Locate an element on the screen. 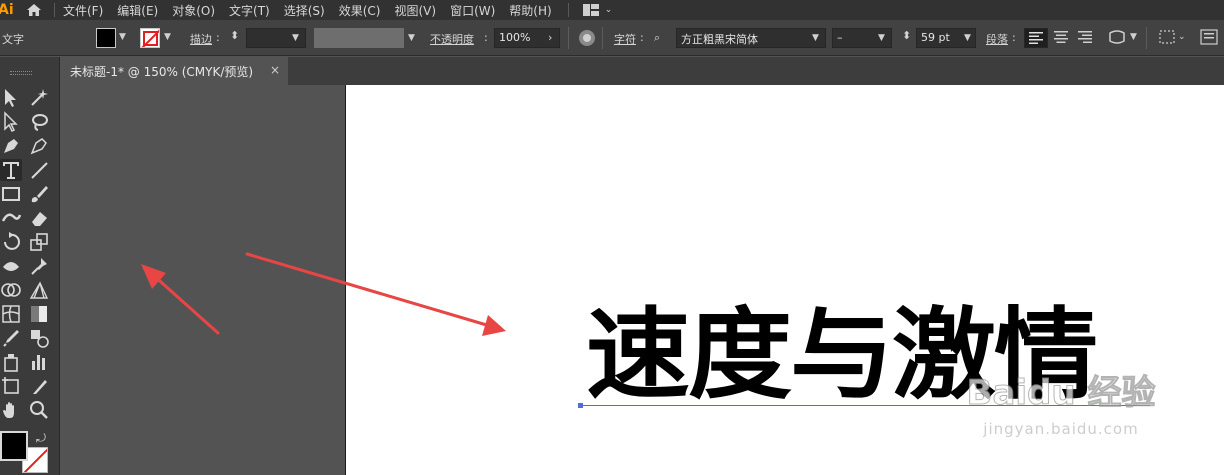 The width and height of the screenshot is (1224, 475). shaper-tool-icon is located at coordinates (11, 218).